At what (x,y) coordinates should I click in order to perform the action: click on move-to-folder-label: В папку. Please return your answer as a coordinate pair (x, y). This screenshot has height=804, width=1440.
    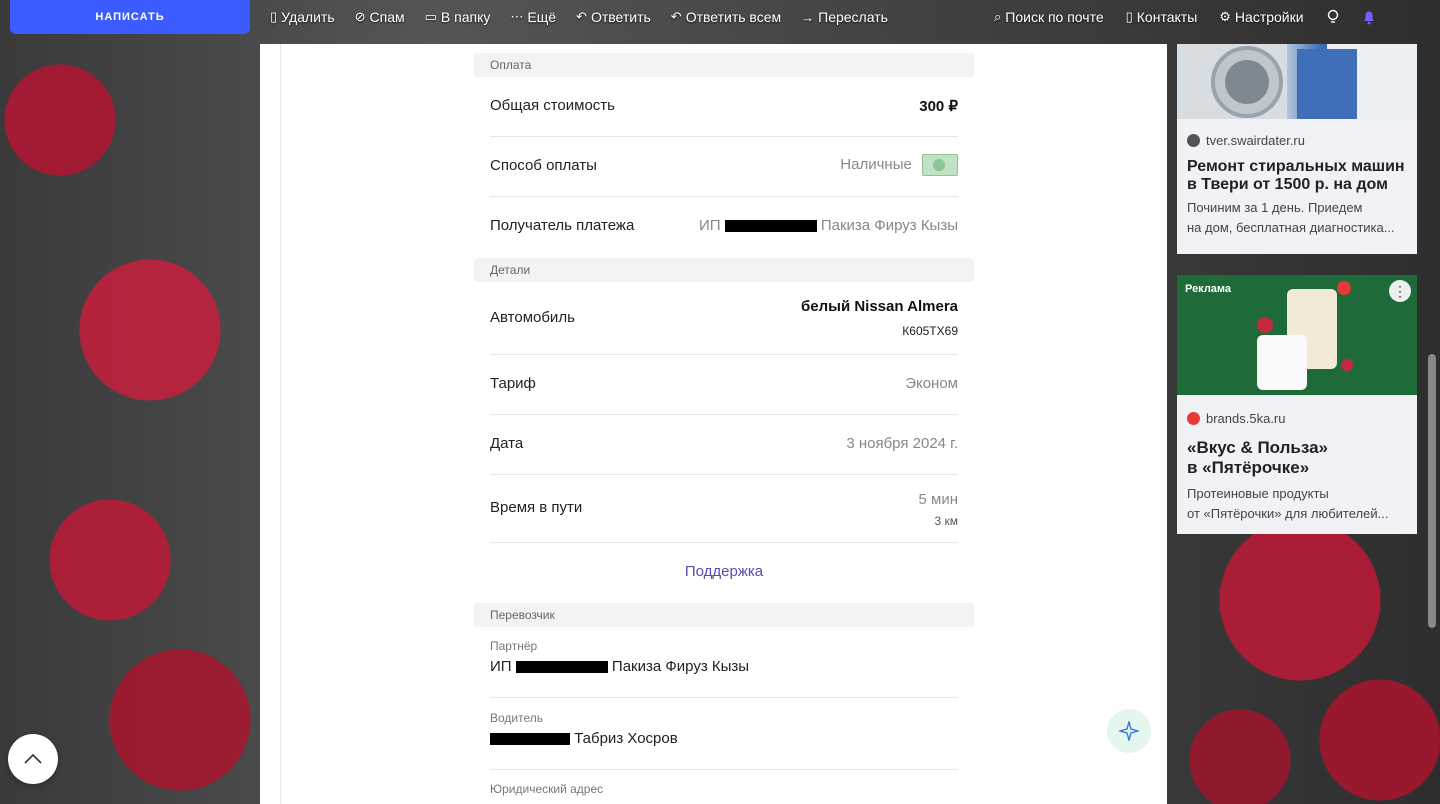
    Looking at the image, I should click on (465, 17).